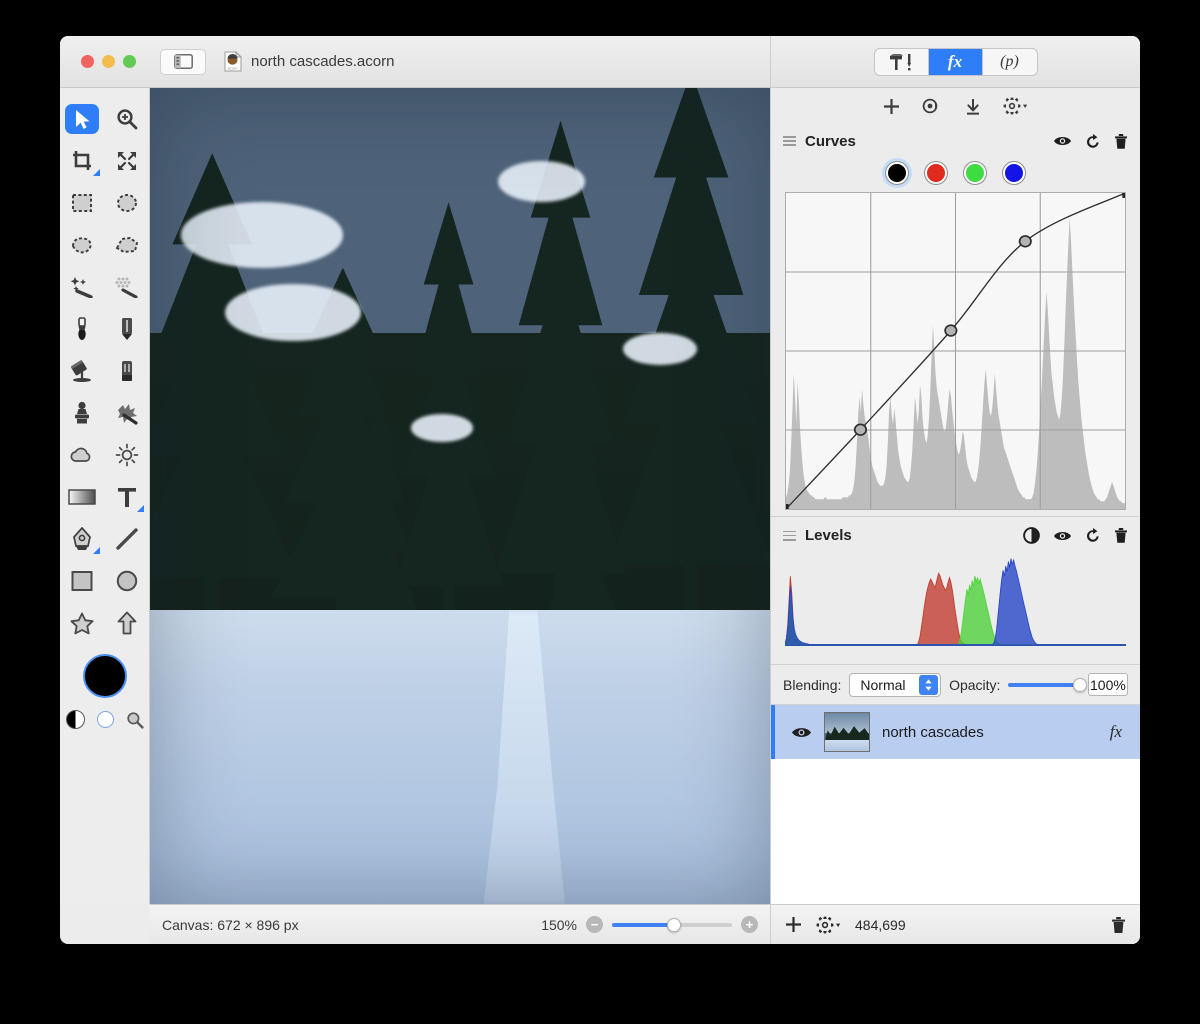 This screenshot has width=1200, height=1024. Describe the element at coordinates (127, 287) in the screenshot. I see `instant-alpha-tool` at that location.